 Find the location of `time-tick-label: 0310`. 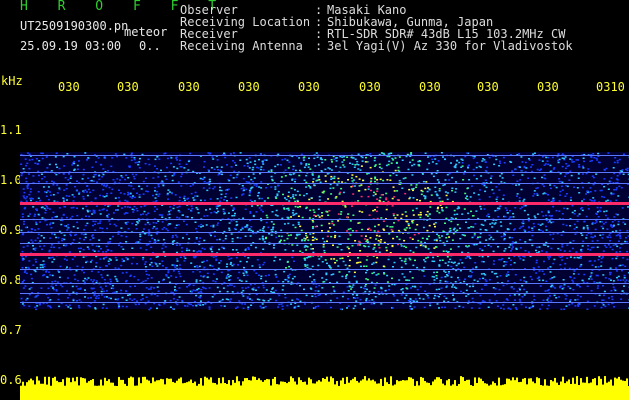

time-tick-label: 0310 is located at coordinates (610, 87).